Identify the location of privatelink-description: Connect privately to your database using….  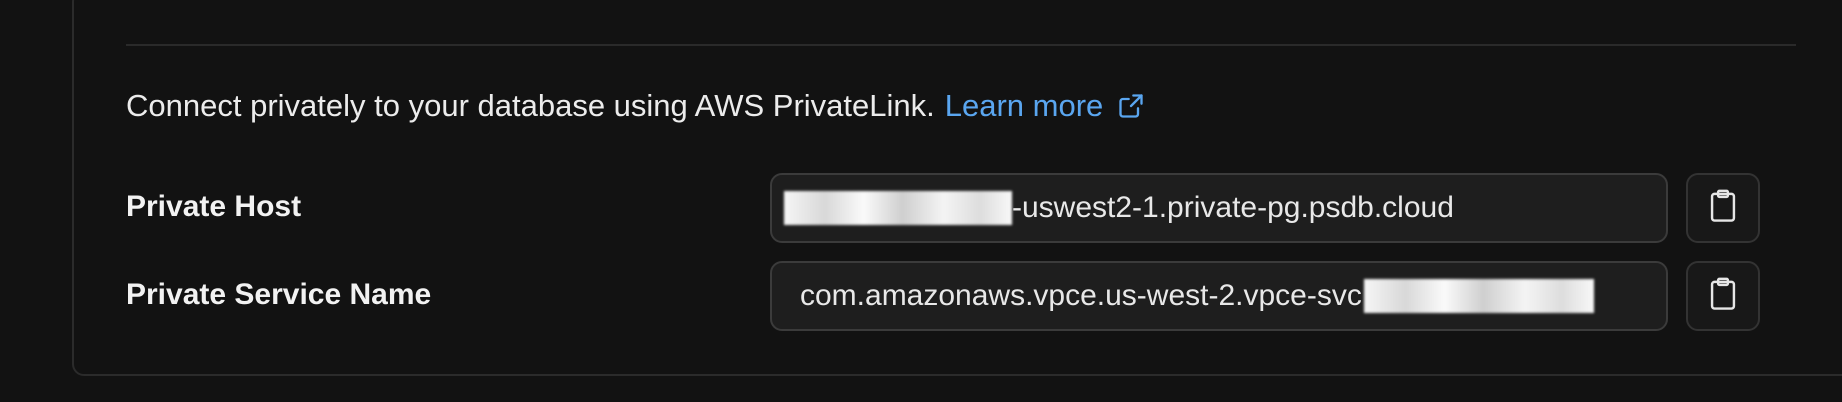
(635, 106).